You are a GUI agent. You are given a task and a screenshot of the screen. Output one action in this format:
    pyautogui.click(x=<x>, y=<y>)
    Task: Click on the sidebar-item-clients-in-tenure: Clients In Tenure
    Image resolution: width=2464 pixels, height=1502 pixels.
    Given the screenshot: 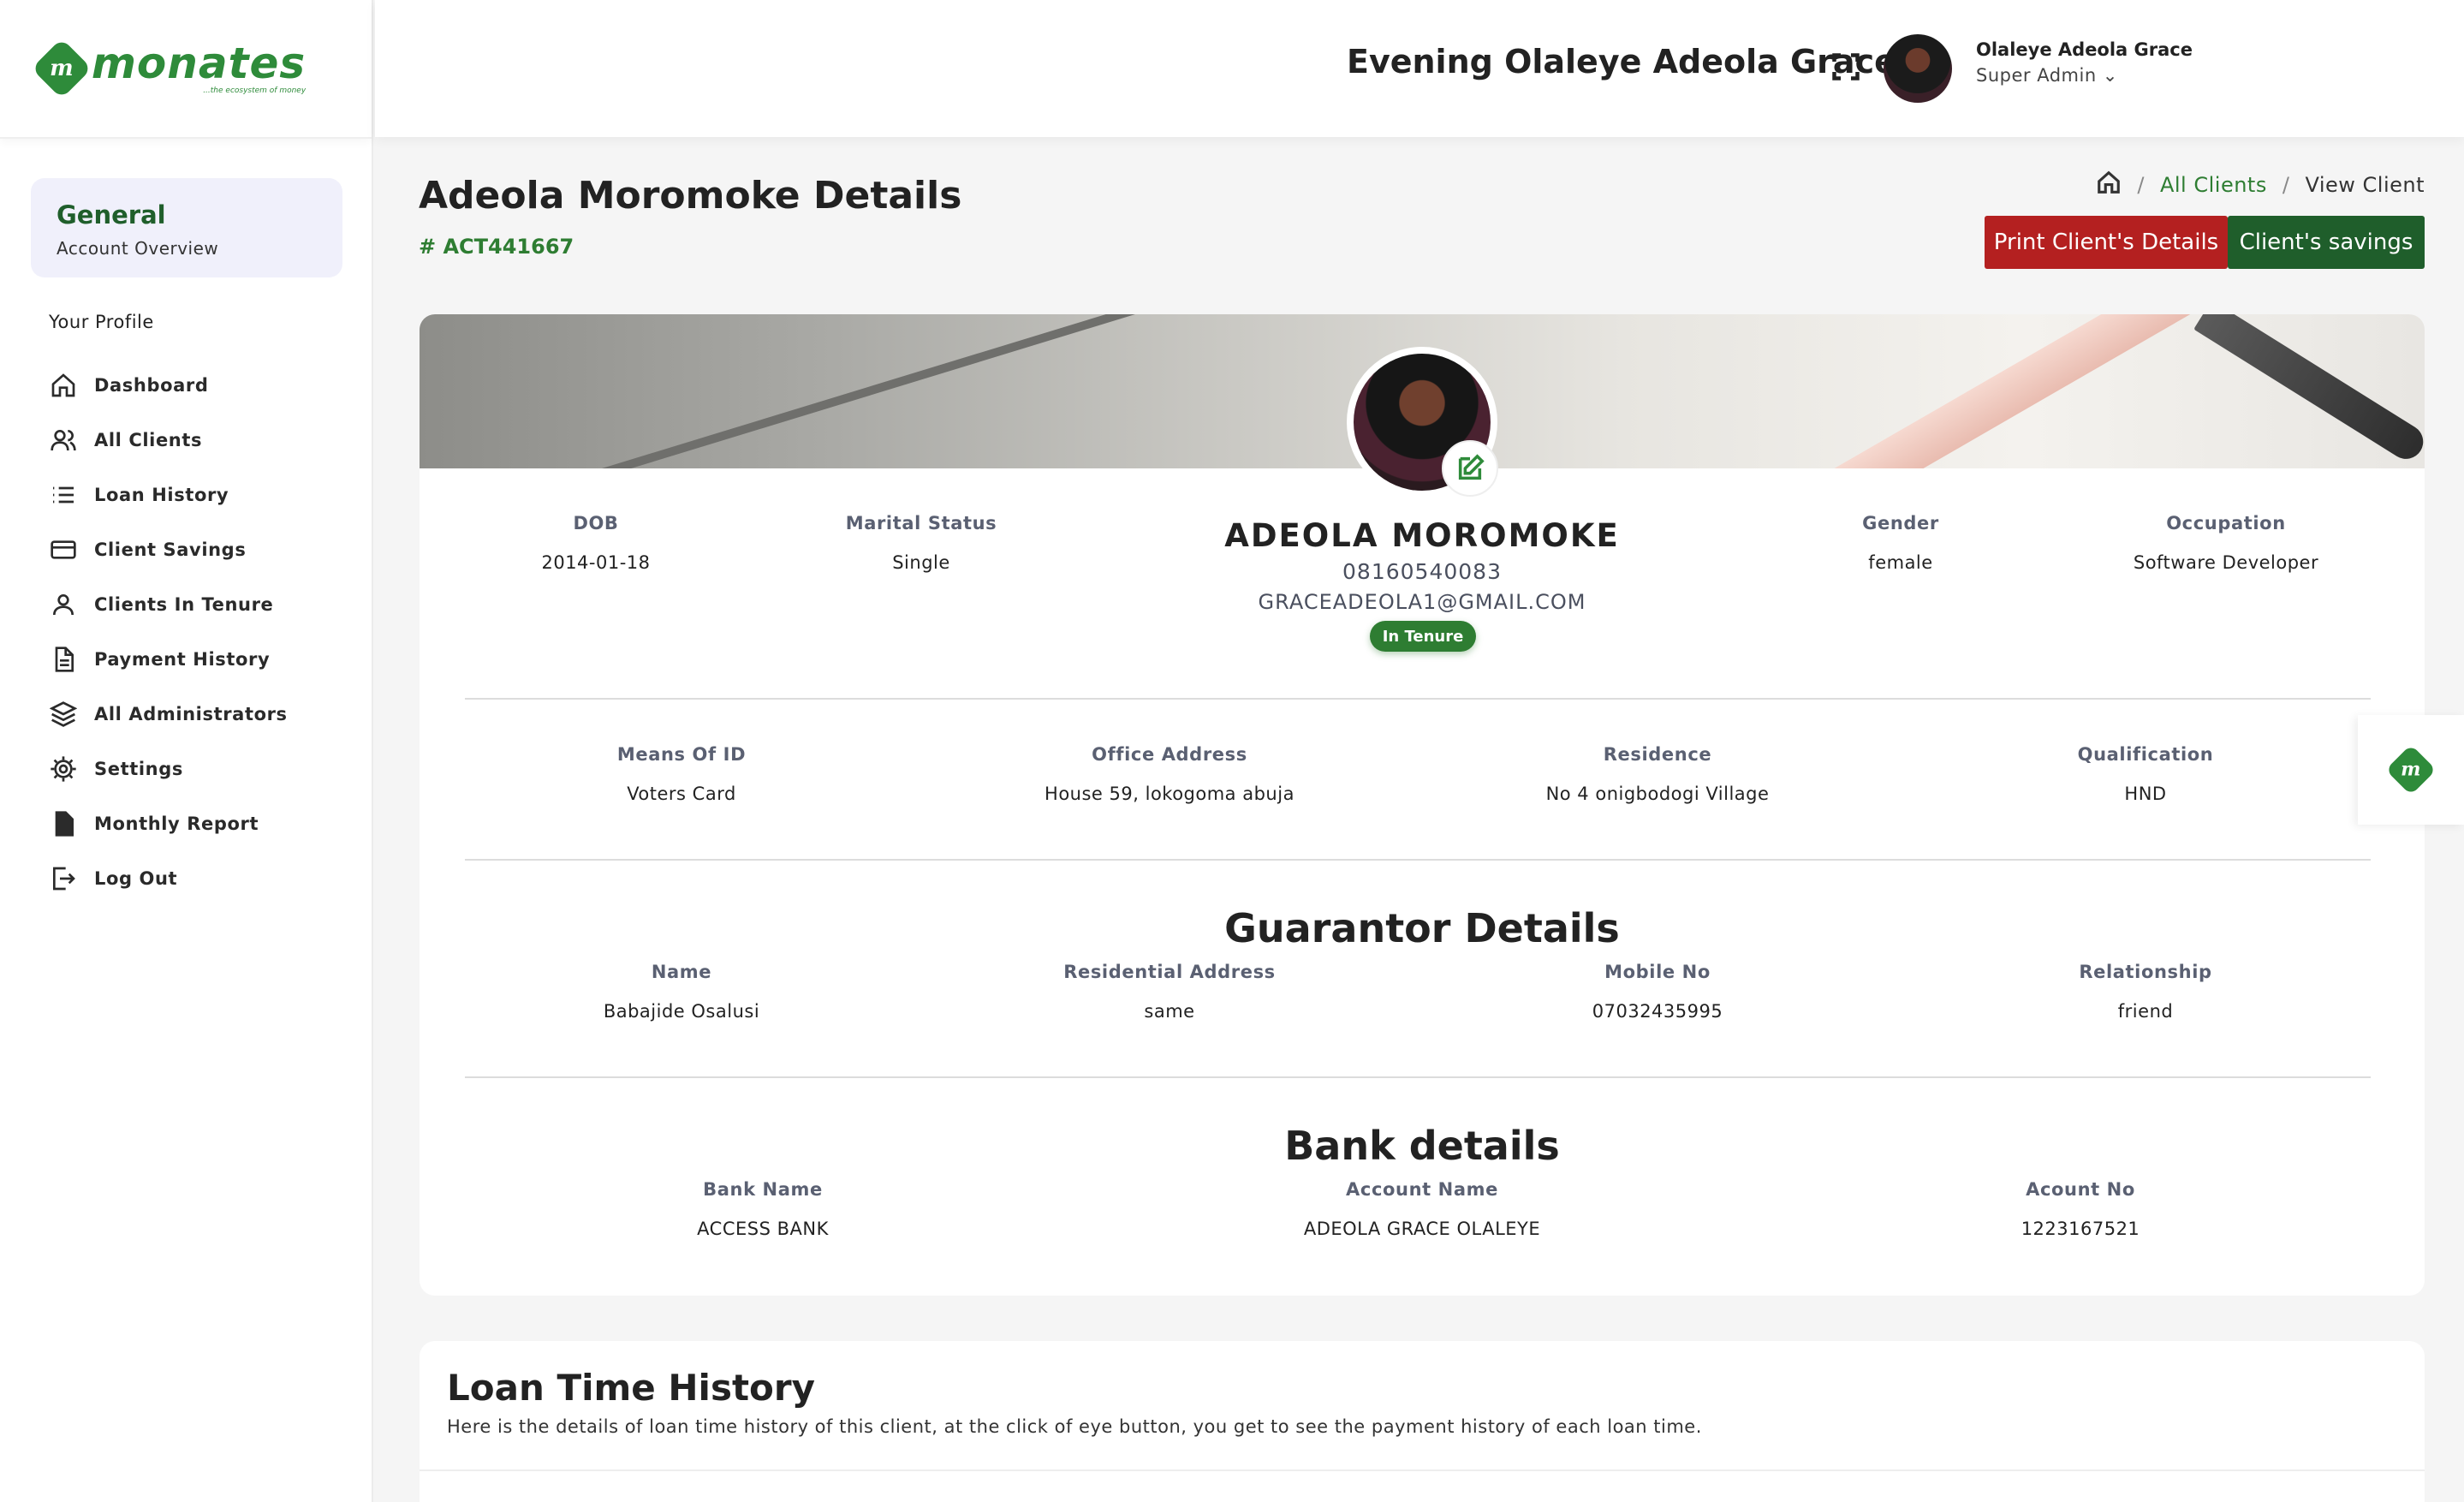 What is the action you would take?
    pyautogui.click(x=202, y=605)
    